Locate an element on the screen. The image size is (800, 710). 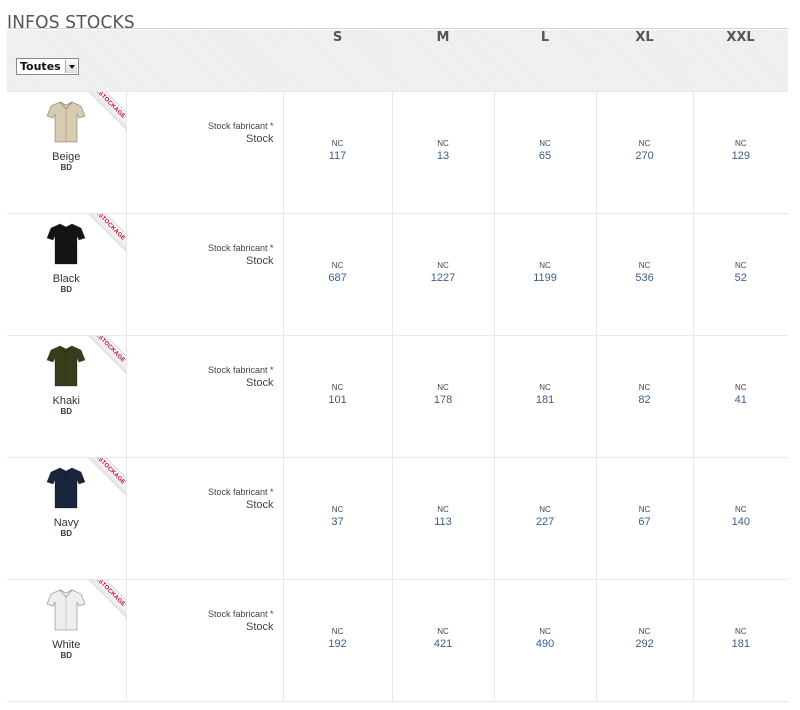
stock-quantity: 65 is located at coordinates (545, 155).